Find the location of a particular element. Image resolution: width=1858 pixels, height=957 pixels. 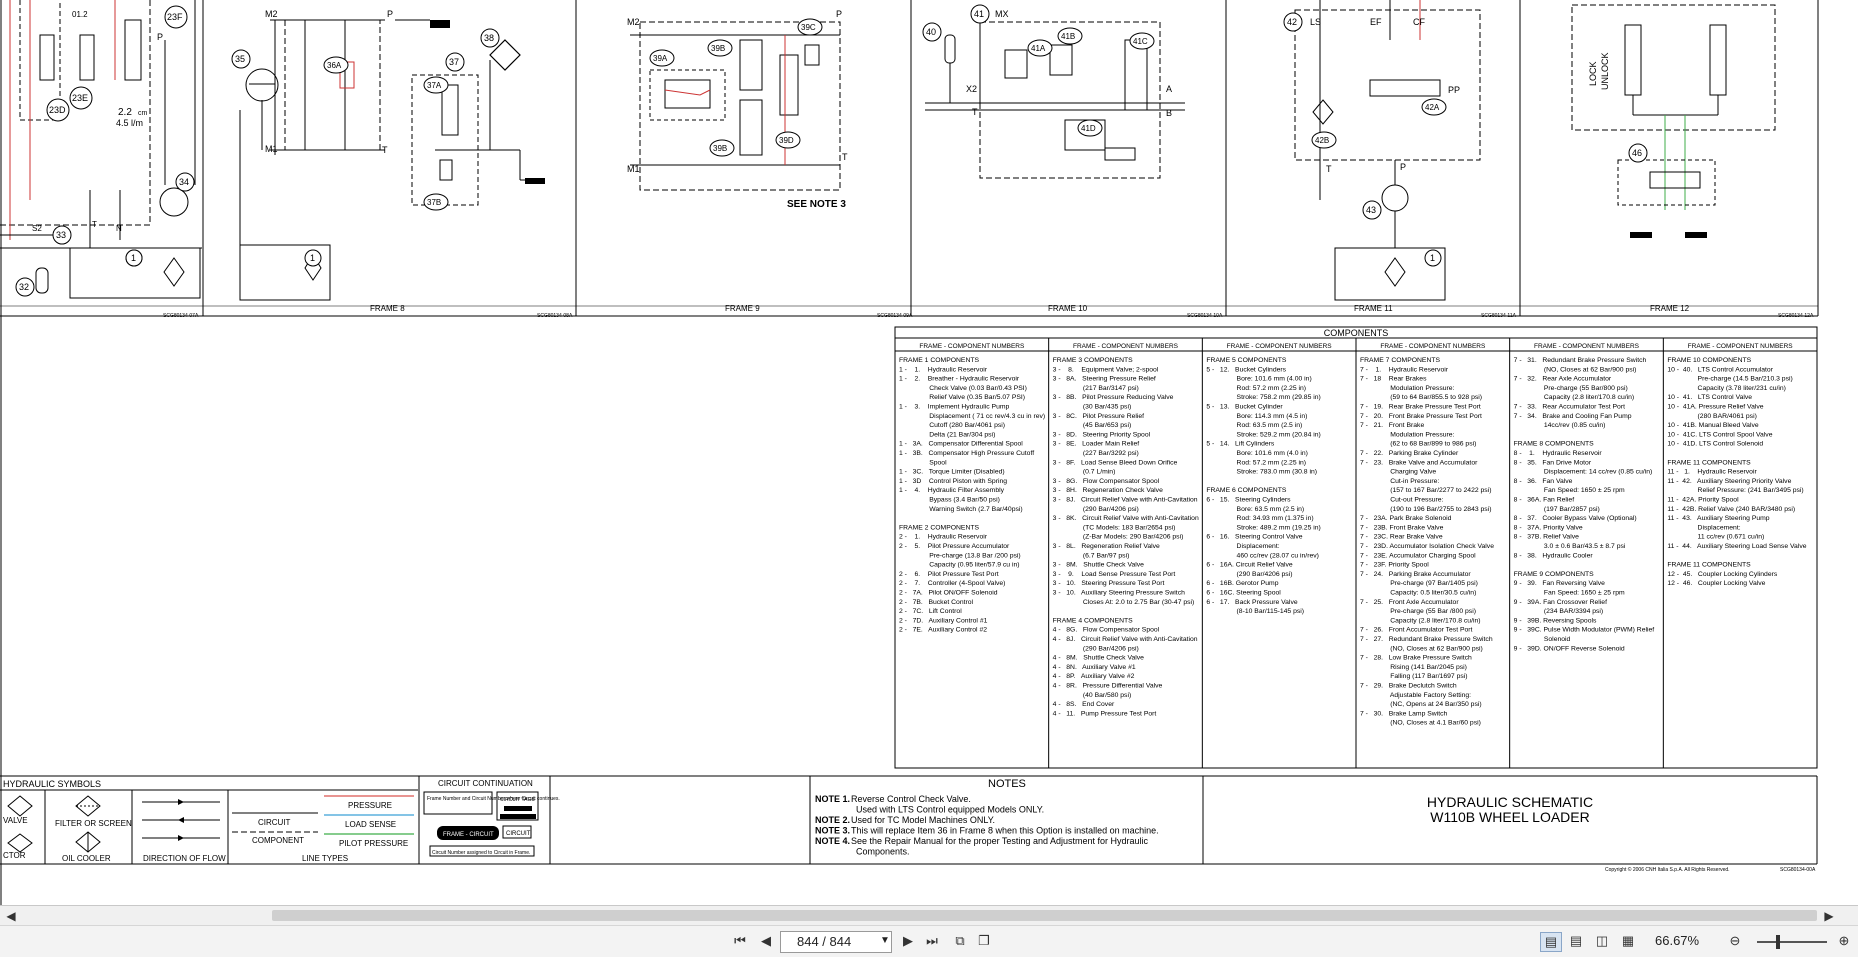

label-39B-bottom: 39B is located at coordinates (720, 148).